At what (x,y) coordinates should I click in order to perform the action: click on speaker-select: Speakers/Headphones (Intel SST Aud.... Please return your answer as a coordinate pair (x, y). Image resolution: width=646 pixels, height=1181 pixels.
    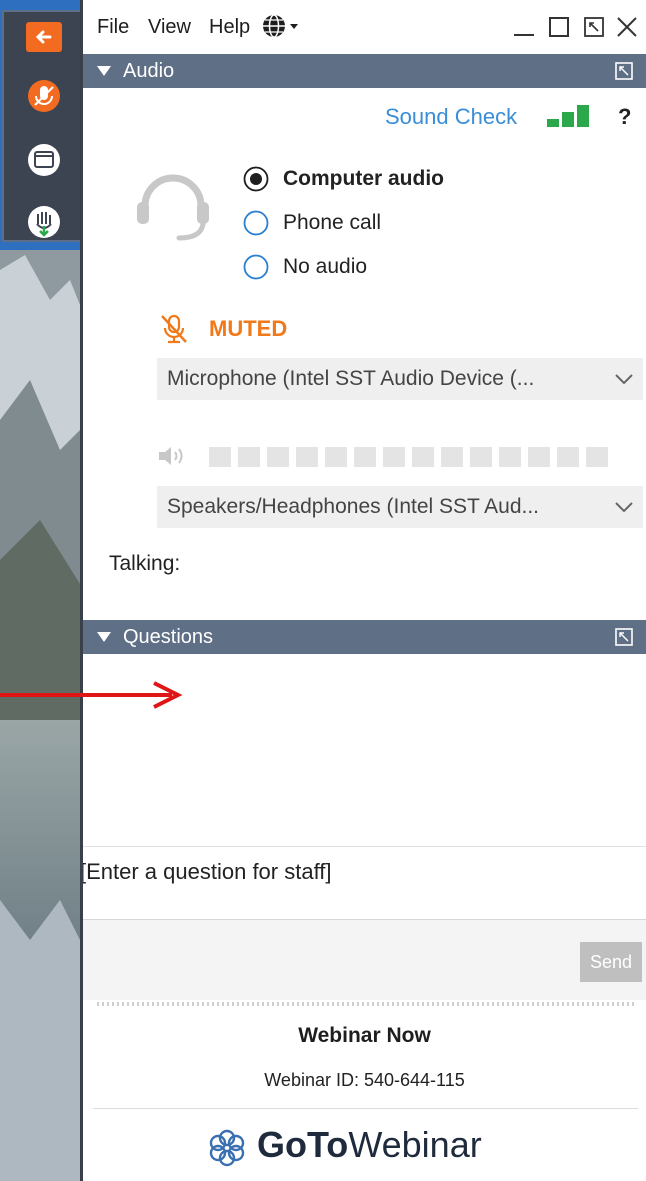
    Looking at the image, I should click on (400, 507).